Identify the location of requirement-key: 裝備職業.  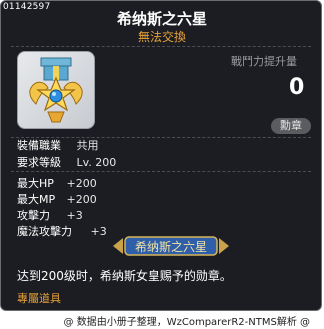
(39, 145).